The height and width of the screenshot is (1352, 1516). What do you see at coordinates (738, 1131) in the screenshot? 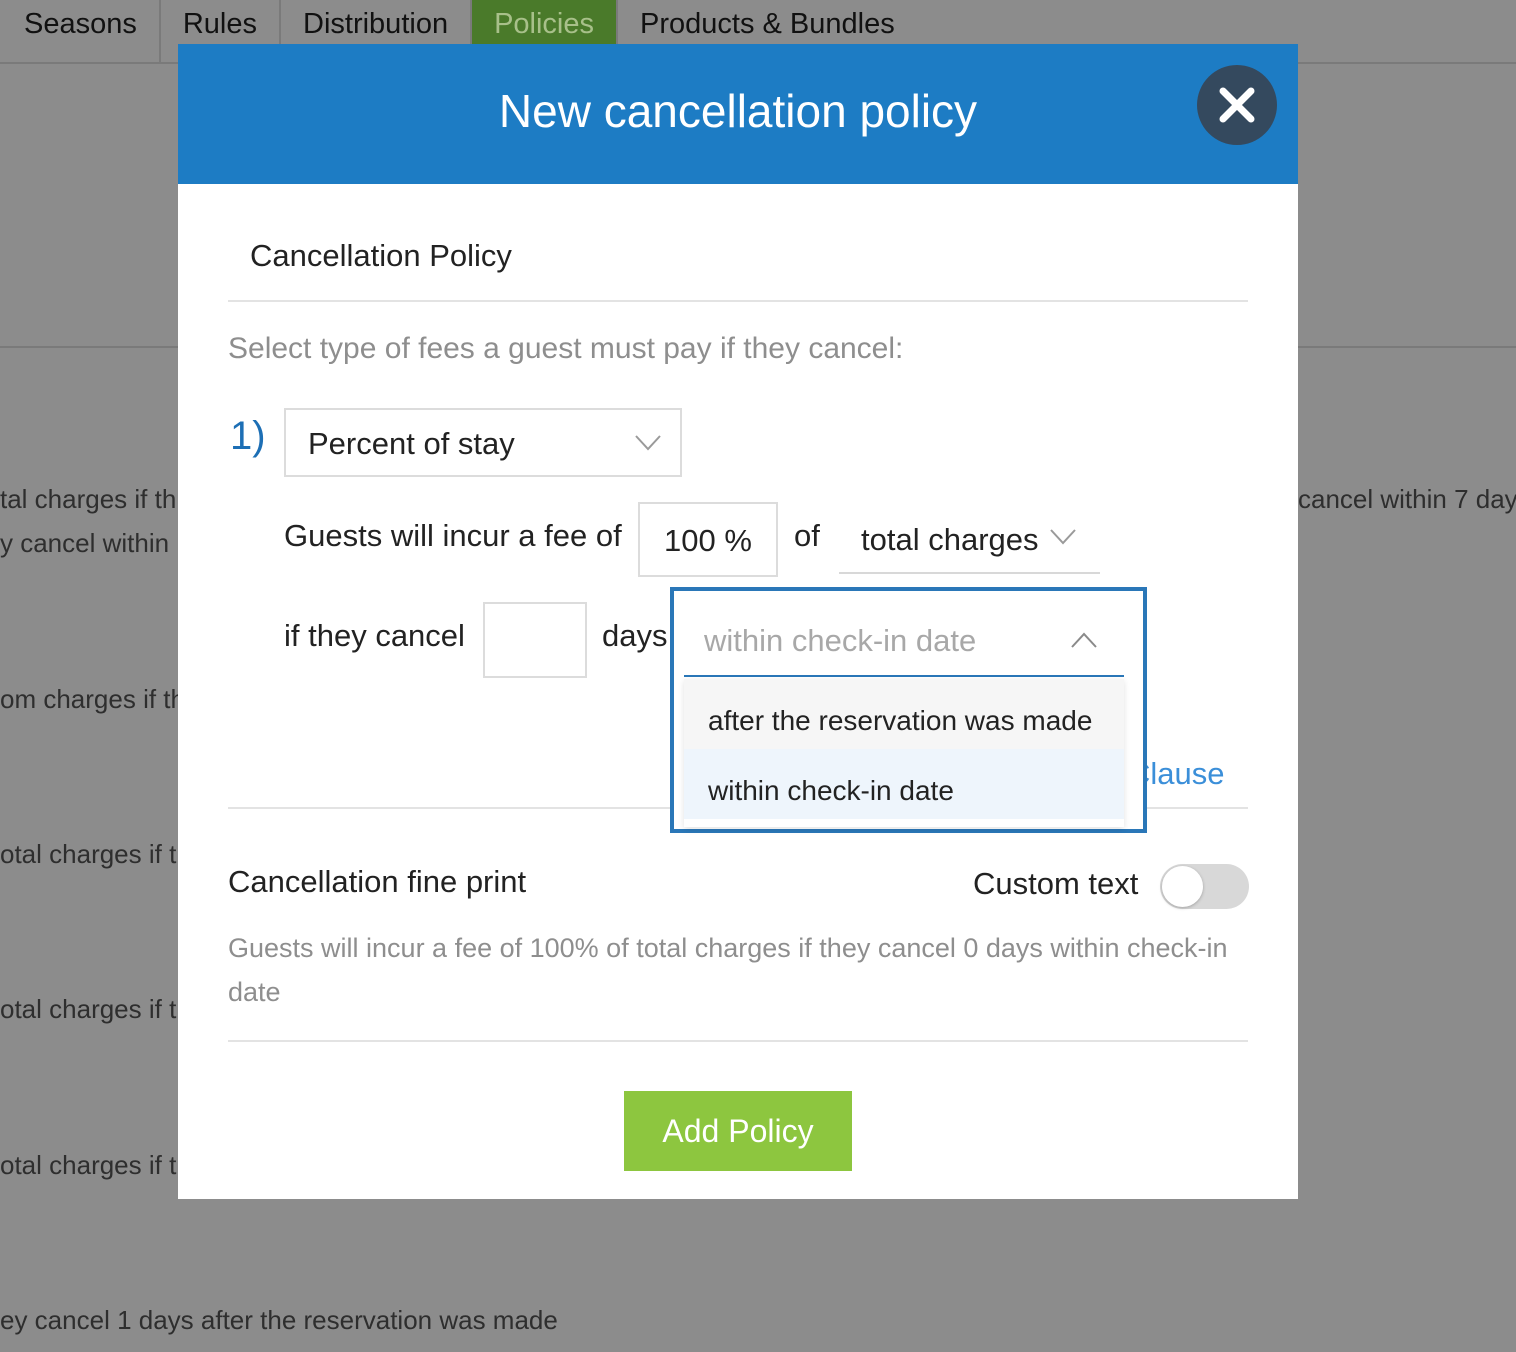
I see `add-policy-button: Add Policy` at bounding box center [738, 1131].